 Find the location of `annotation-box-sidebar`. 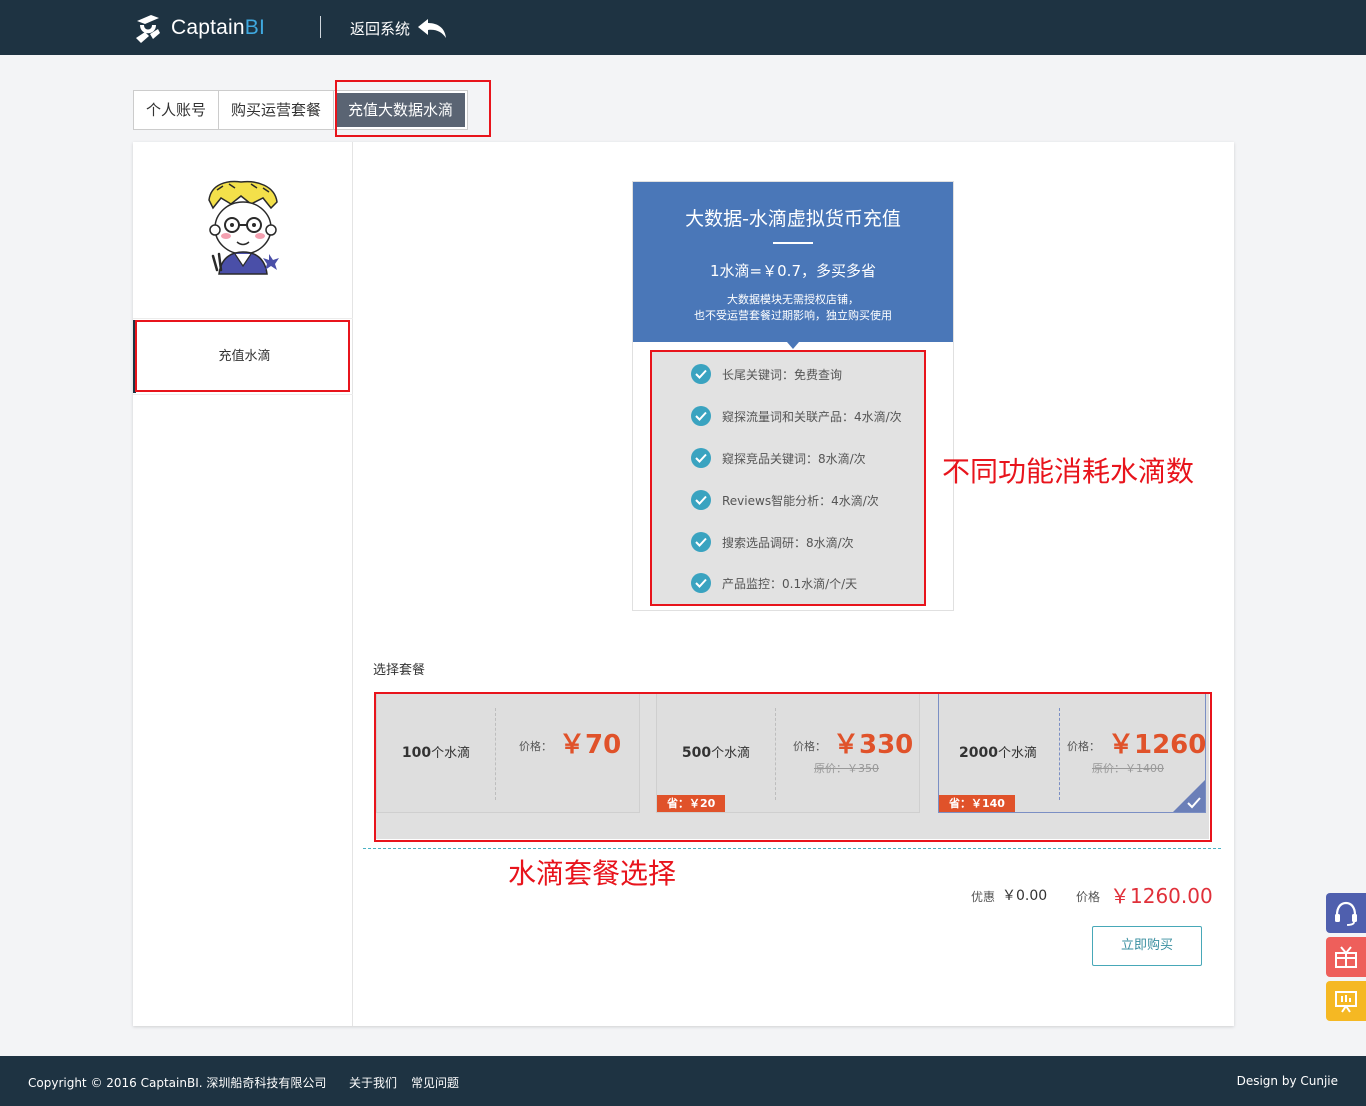

annotation-box-sidebar is located at coordinates (242, 356).